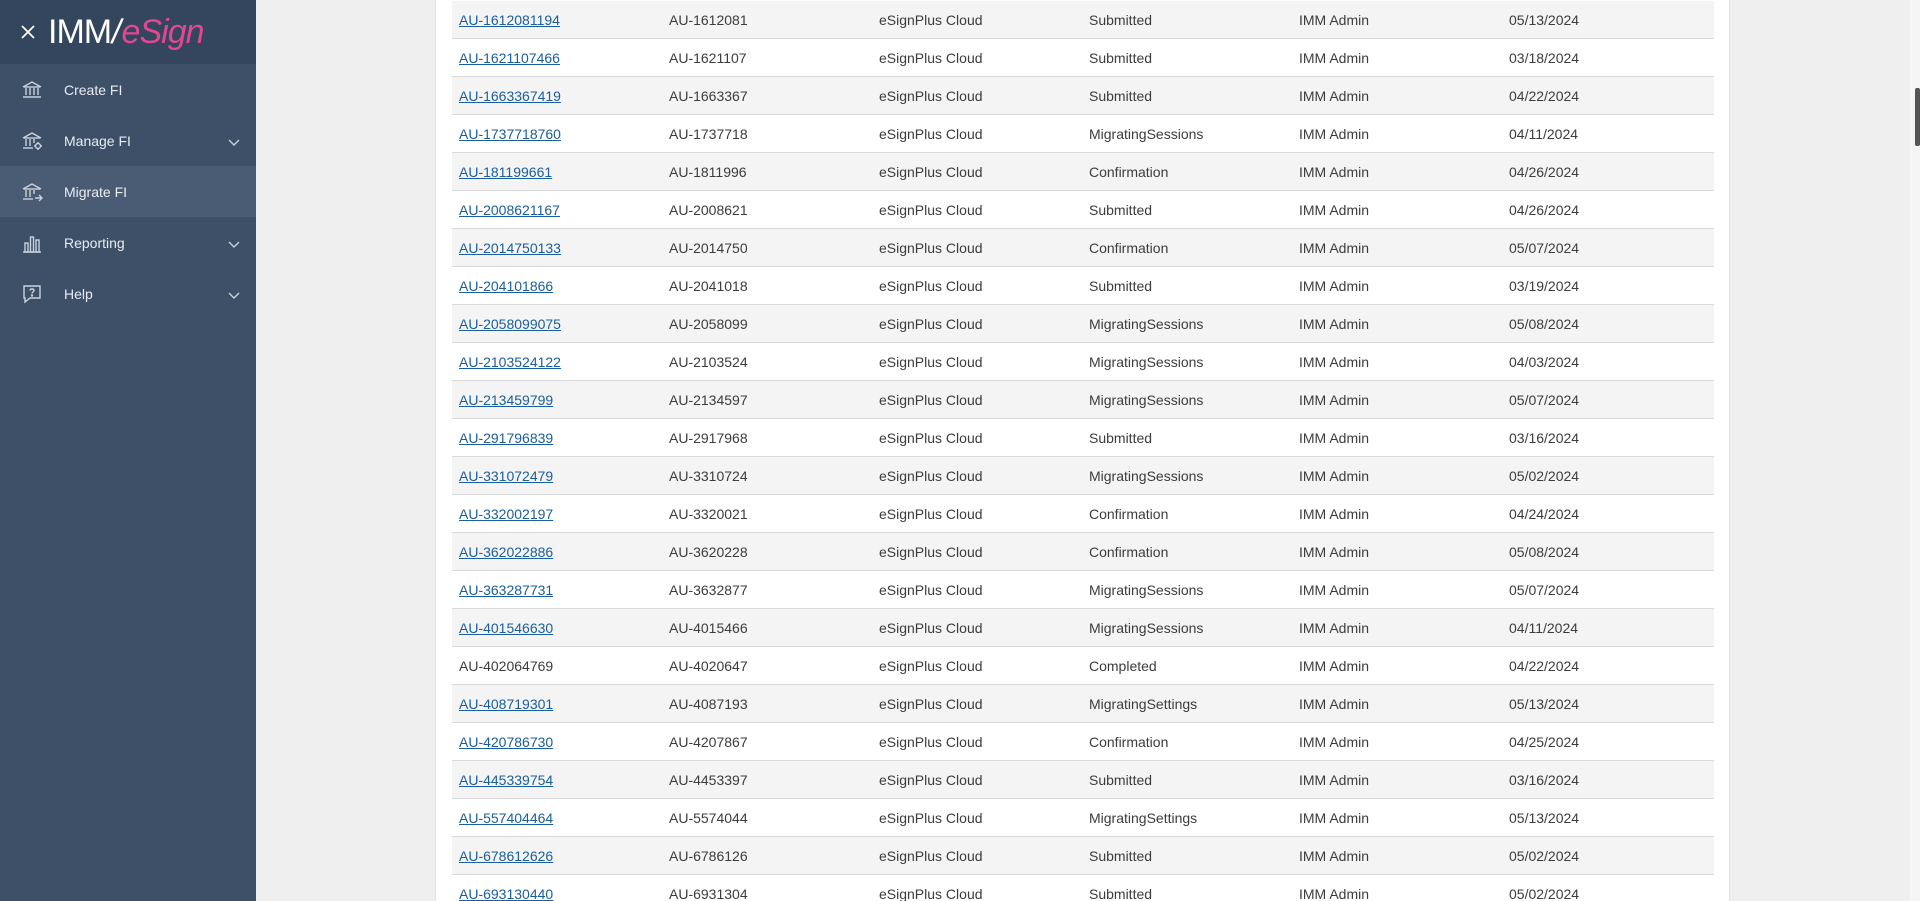 This screenshot has height=901, width=1920. I want to click on cell-fi-id: AU-1621107, so click(708, 57).